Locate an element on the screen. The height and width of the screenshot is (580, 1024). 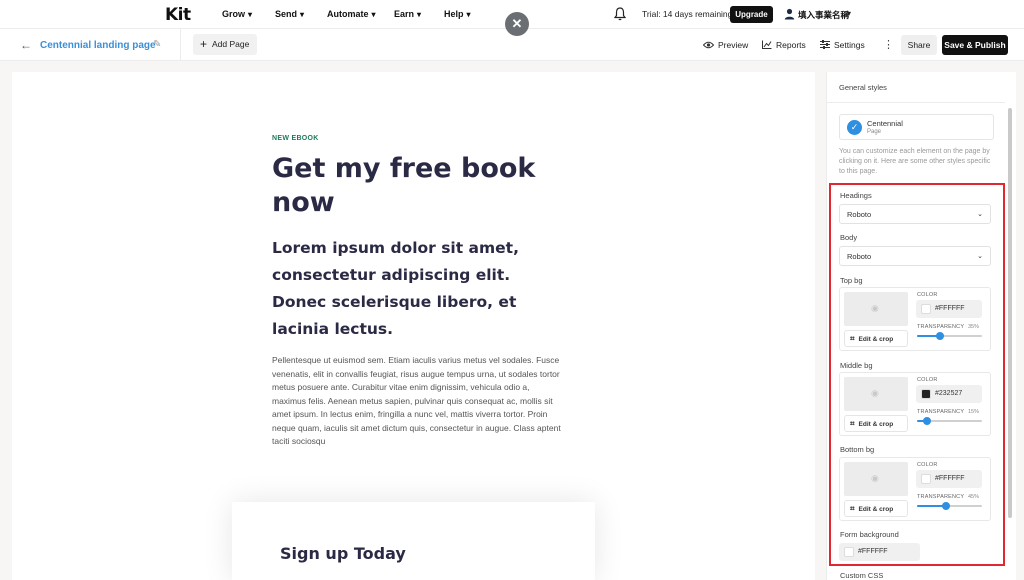
template-name: Centennial is located at coordinates (885, 123).